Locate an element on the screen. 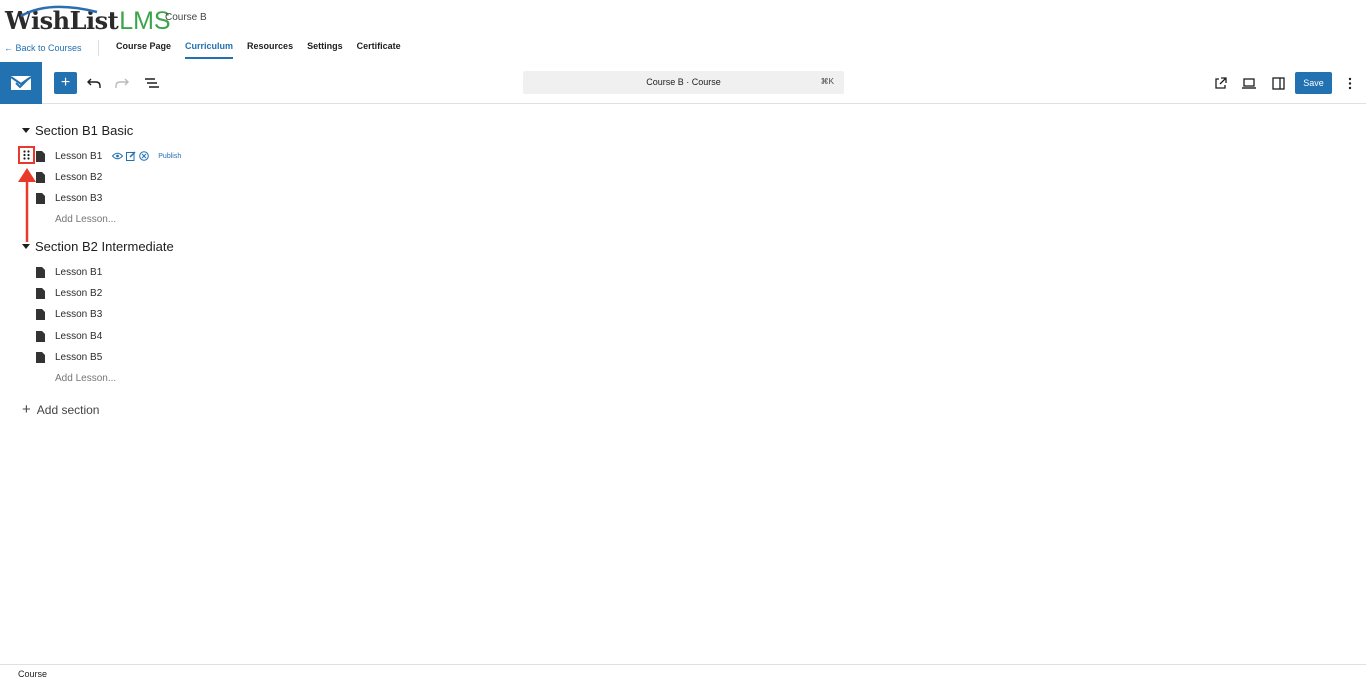 The image size is (1366, 681). eye-icon is located at coordinates (118, 156).